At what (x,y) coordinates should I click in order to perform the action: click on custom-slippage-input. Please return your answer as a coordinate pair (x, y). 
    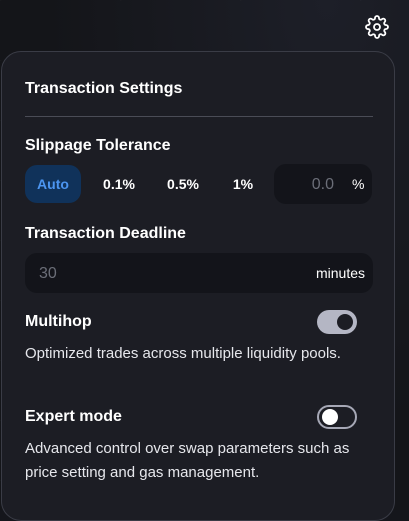
    Looking at the image, I should click on (309, 185).